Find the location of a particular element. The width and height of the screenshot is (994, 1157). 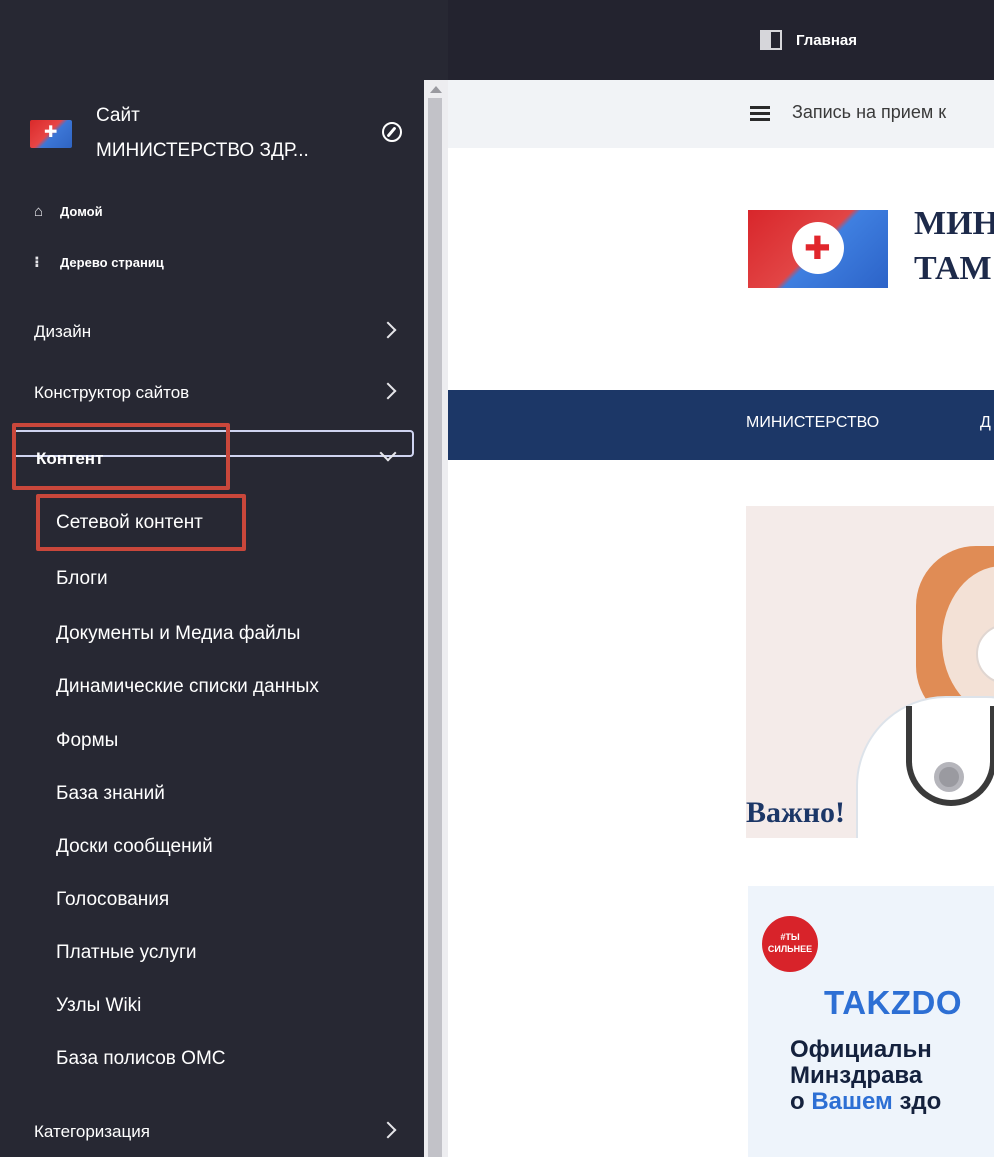

nav-item-ministry: МИНИСТЕРСТВО is located at coordinates (812, 423).